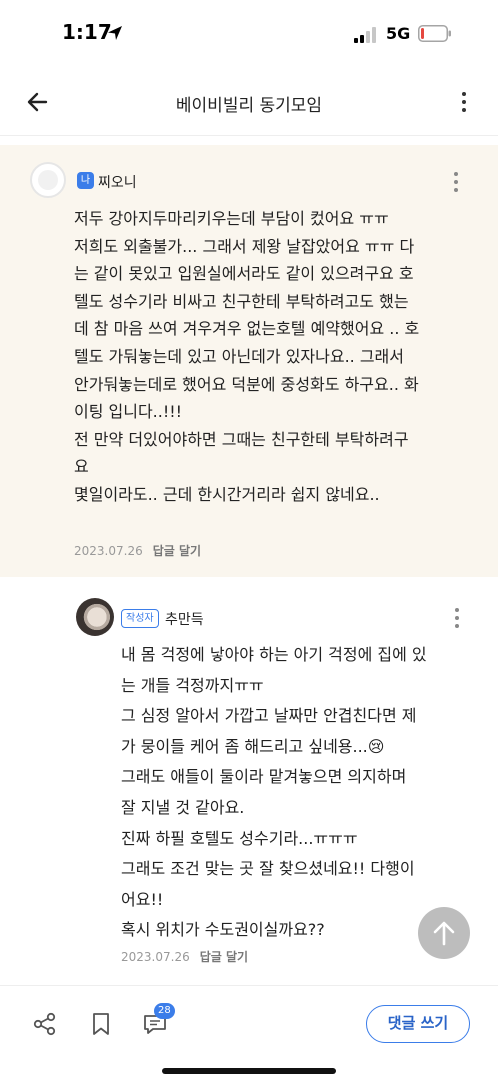 The width and height of the screenshot is (498, 1080). I want to click on comment-line: 안가둬놓는데로 했어요 덕분에 중성화도 하구요.. 화, so click(246, 384).